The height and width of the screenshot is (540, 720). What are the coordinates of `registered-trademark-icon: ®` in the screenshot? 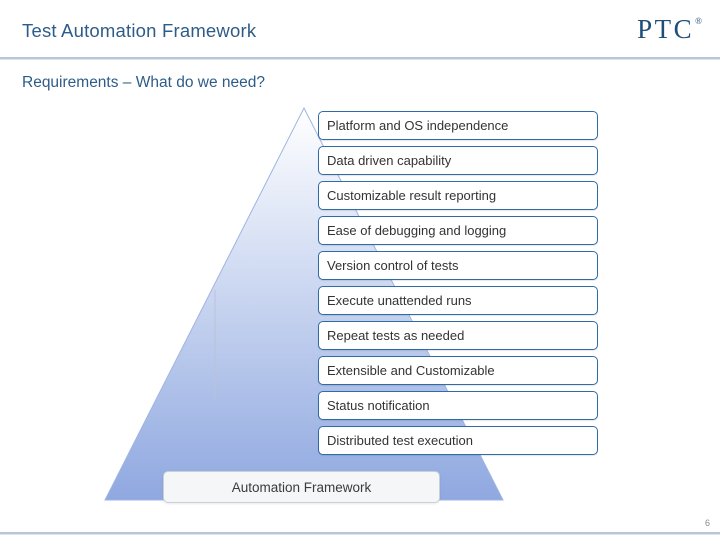 It's located at (698, 21).